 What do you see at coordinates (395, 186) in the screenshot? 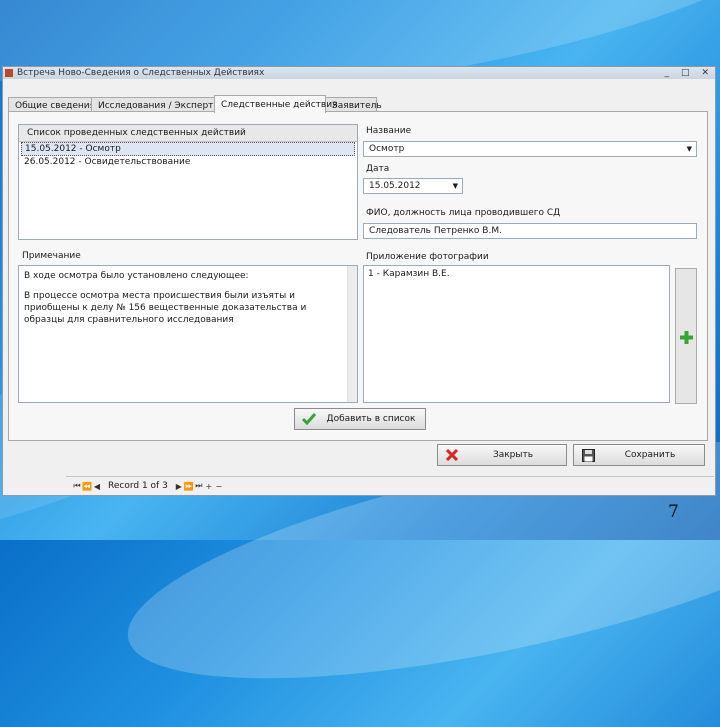
I see `date-value: 15.05.2012` at bounding box center [395, 186].